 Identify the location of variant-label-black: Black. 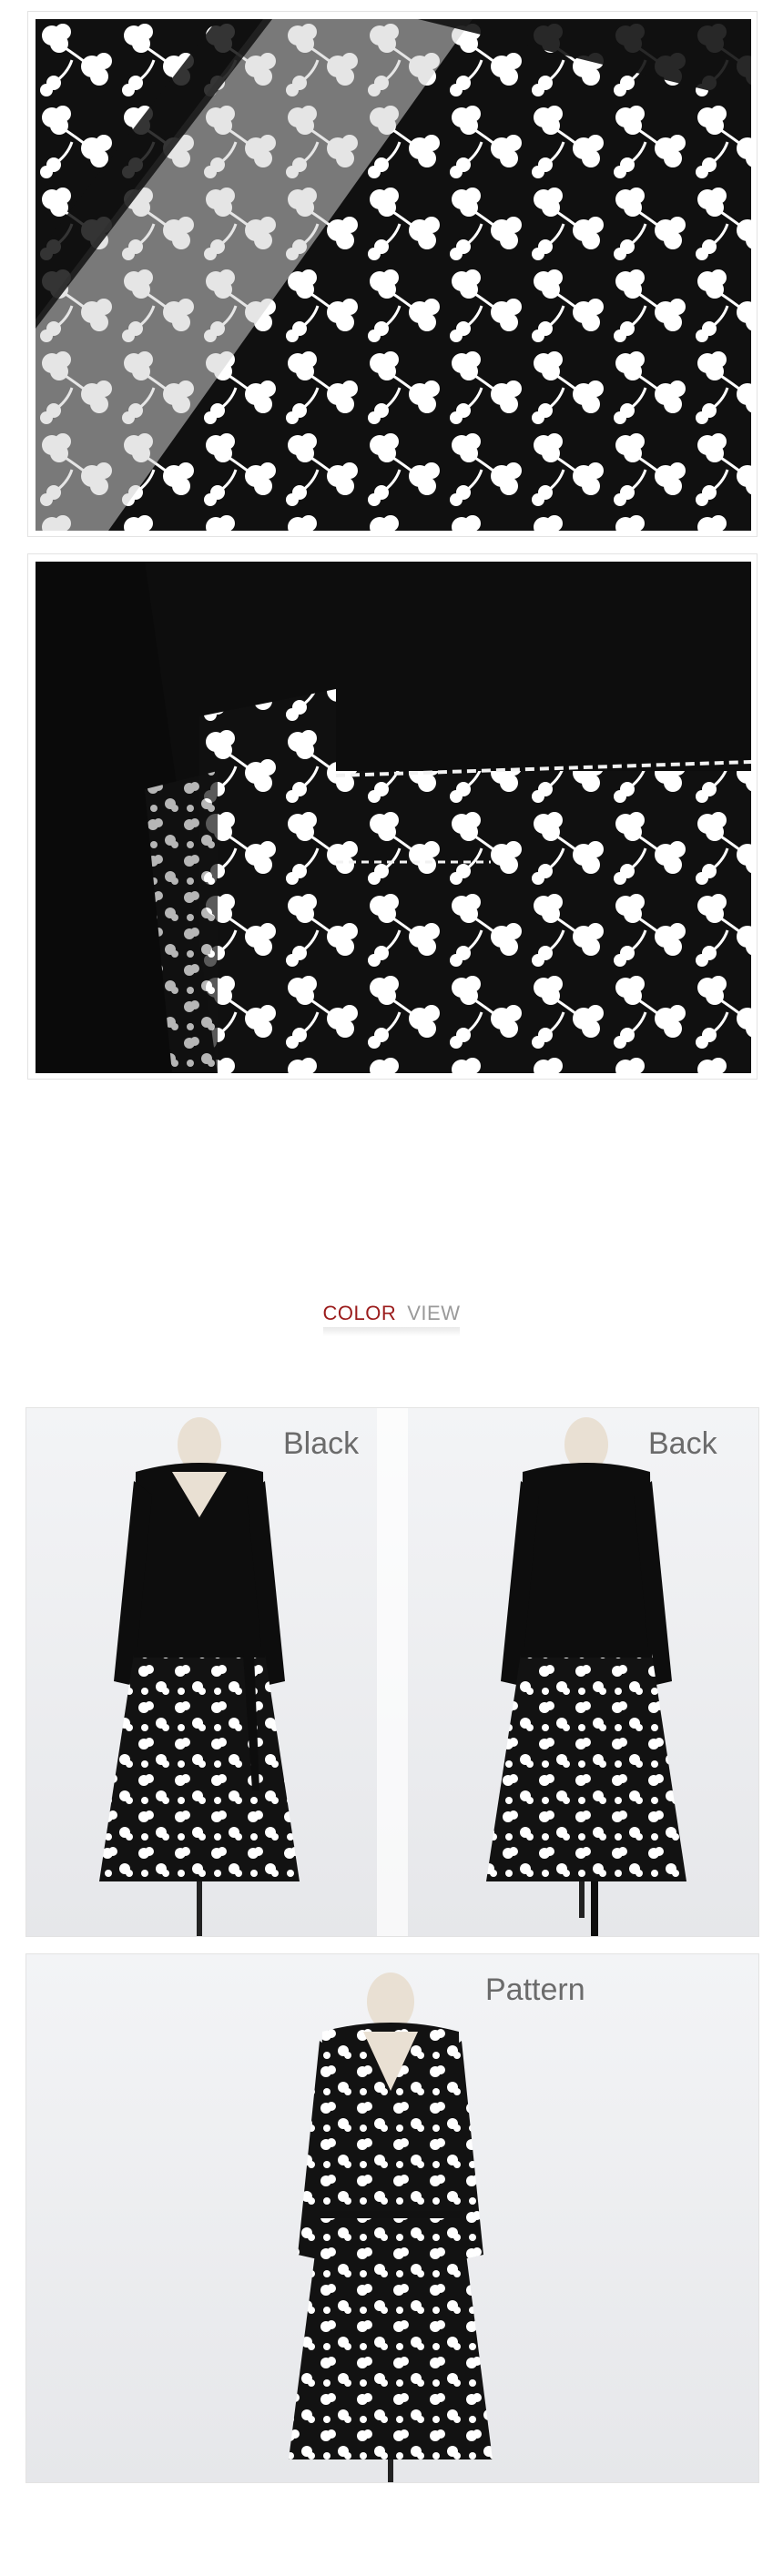
(321, 1443).